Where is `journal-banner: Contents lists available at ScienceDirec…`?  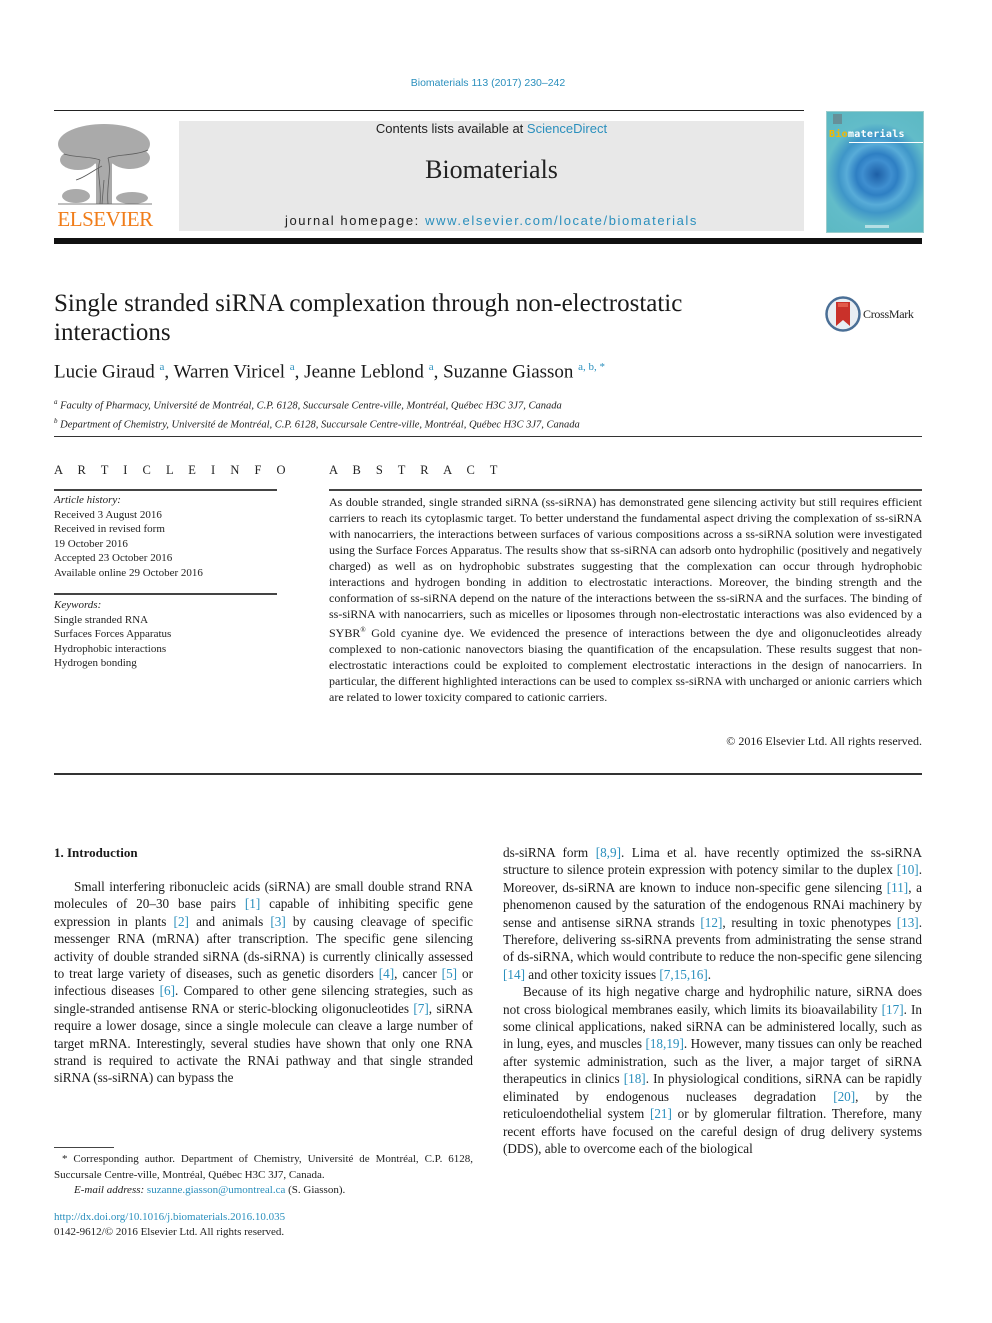
journal-banner: Contents lists available at ScienceDirec… is located at coordinates (491, 176).